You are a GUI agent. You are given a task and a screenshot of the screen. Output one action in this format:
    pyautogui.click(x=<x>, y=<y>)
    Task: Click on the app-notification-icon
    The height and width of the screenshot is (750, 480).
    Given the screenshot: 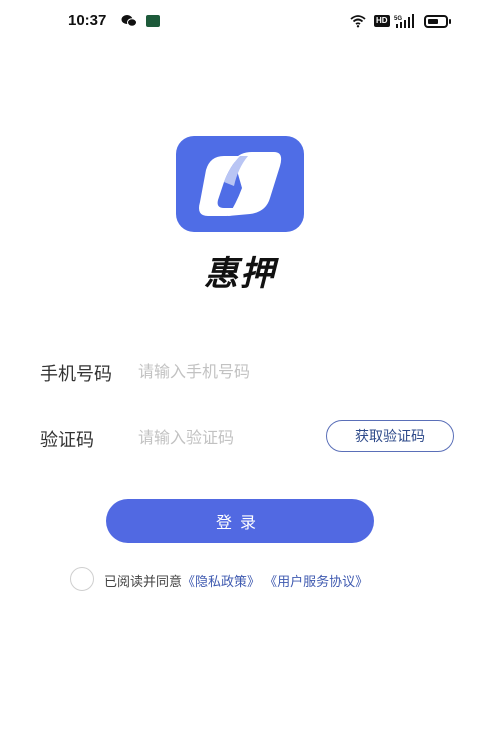 What is the action you would take?
    pyautogui.click(x=153, y=21)
    